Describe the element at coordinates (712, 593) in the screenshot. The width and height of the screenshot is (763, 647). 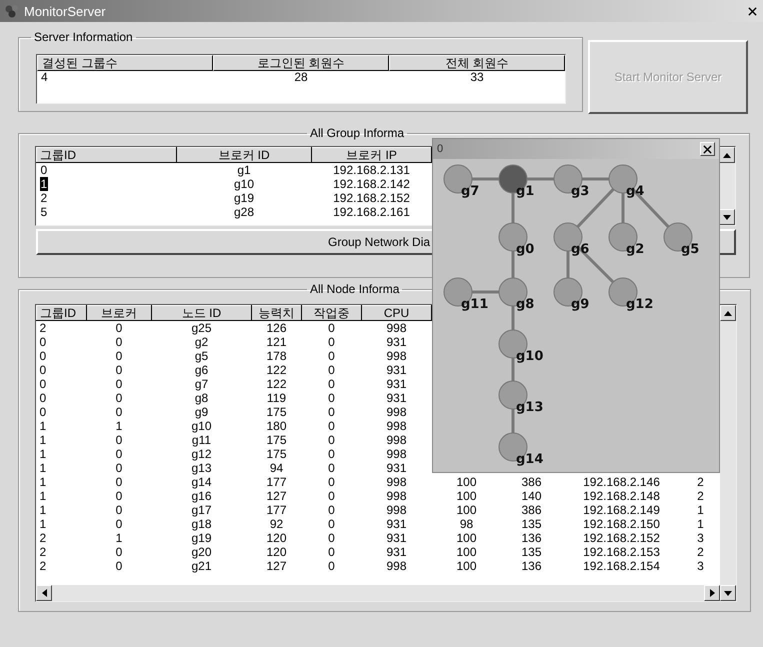
I see `scroll-right-button` at that location.